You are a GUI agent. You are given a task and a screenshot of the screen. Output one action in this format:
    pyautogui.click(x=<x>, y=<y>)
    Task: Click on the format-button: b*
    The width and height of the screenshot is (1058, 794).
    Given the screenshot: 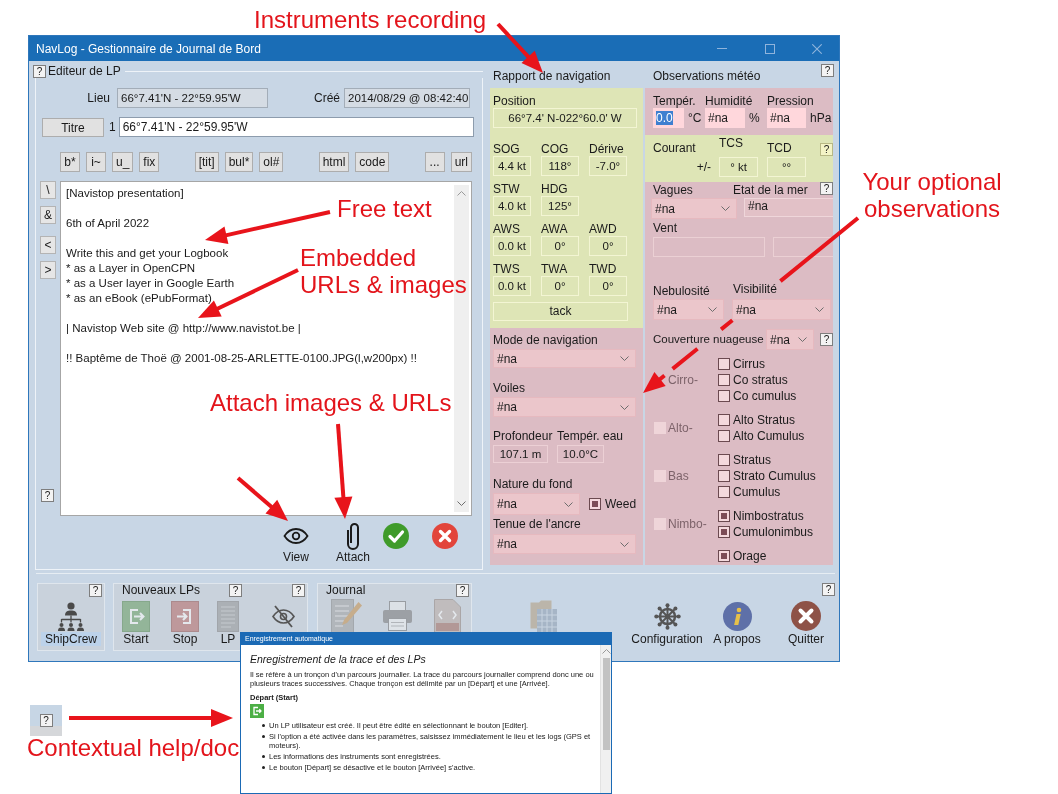 What is the action you would take?
    pyautogui.click(x=70, y=162)
    